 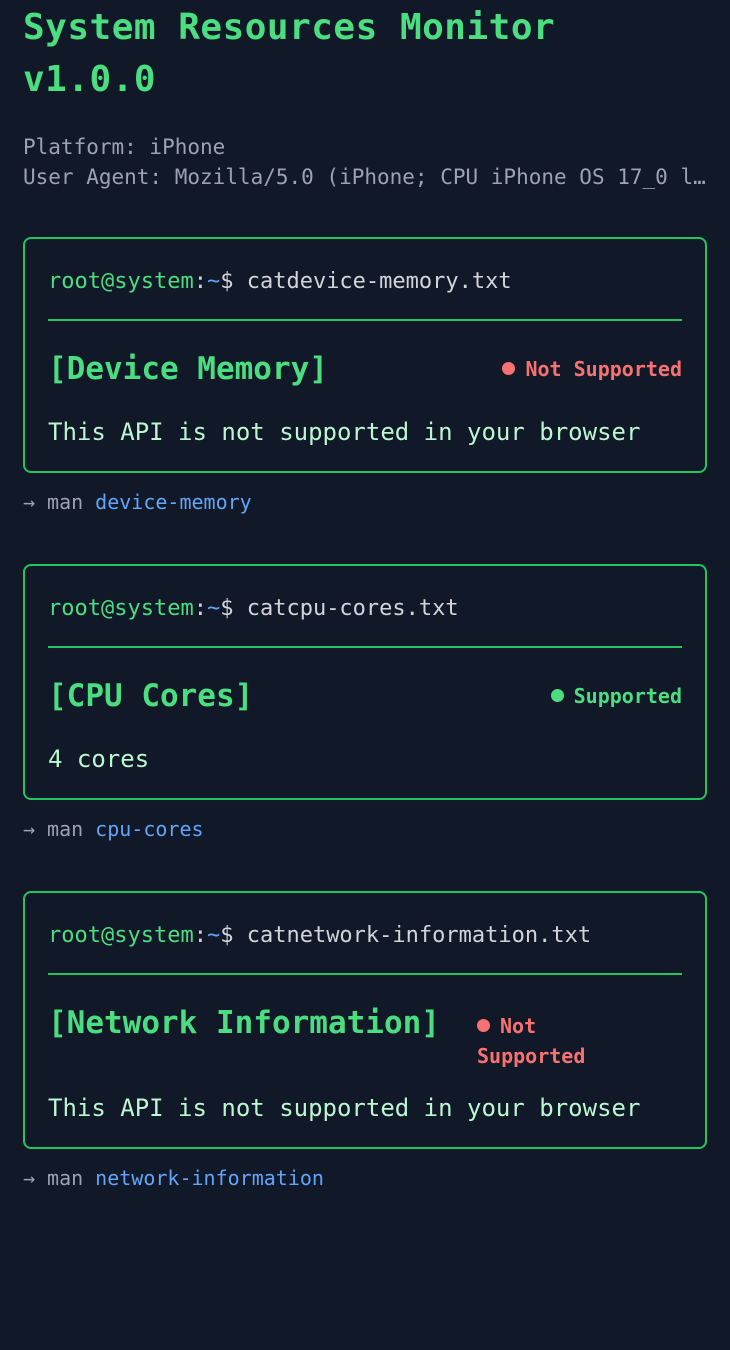 What do you see at coordinates (173, 502) in the screenshot?
I see `man-link-device-memory: device-memory` at bounding box center [173, 502].